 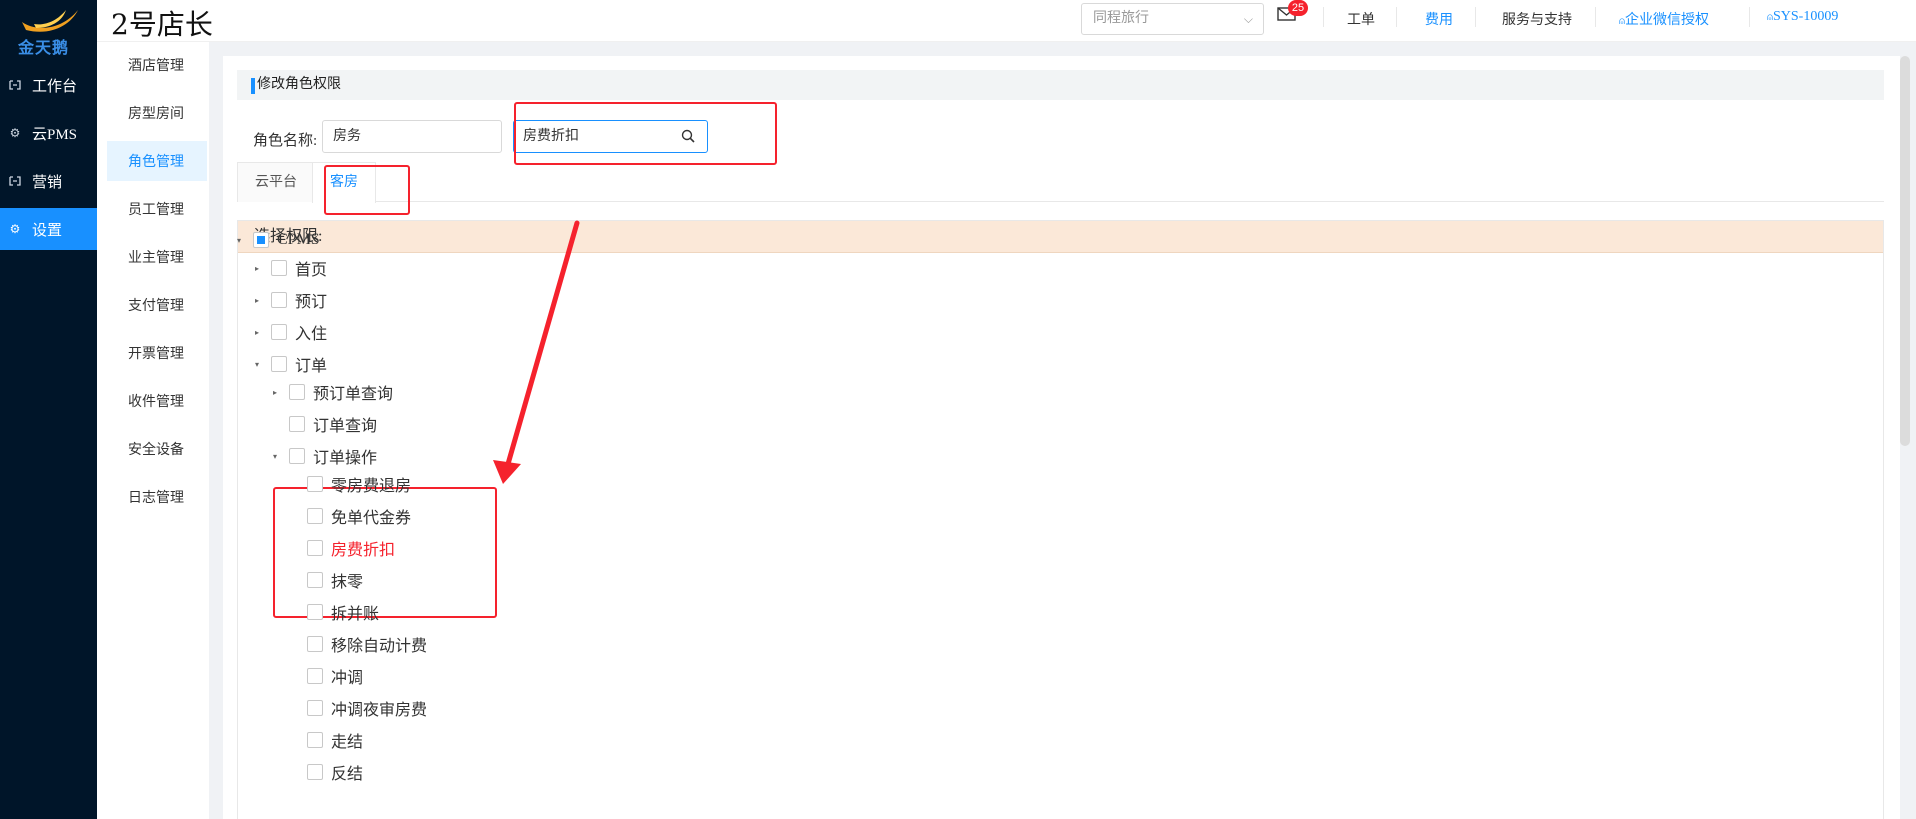 I want to click on tree-node-label: 预订单查询, so click(x=353, y=394).